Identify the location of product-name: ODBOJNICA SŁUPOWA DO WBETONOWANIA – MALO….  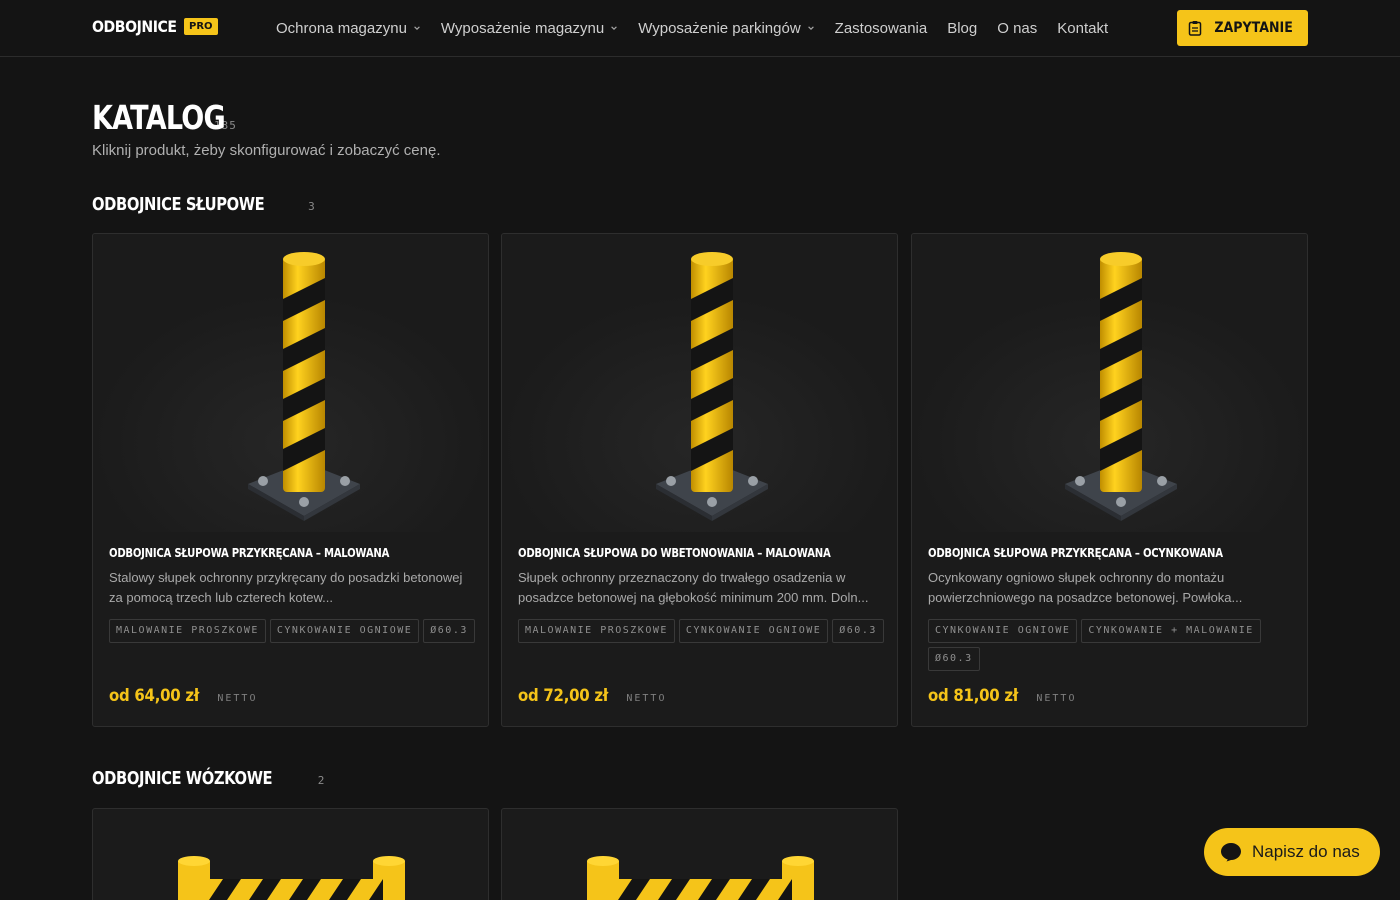
(674, 553).